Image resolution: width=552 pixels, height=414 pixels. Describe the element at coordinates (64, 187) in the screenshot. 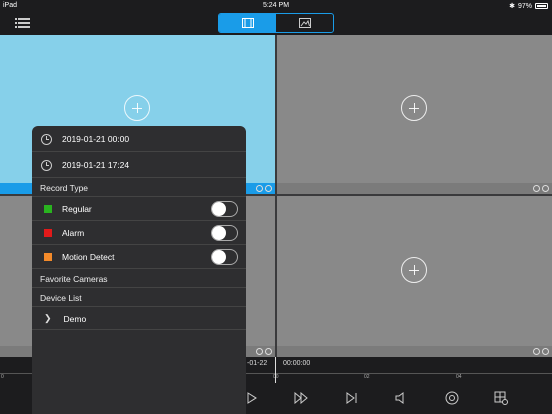

I see `record-type-header-label: Record Type` at that location.